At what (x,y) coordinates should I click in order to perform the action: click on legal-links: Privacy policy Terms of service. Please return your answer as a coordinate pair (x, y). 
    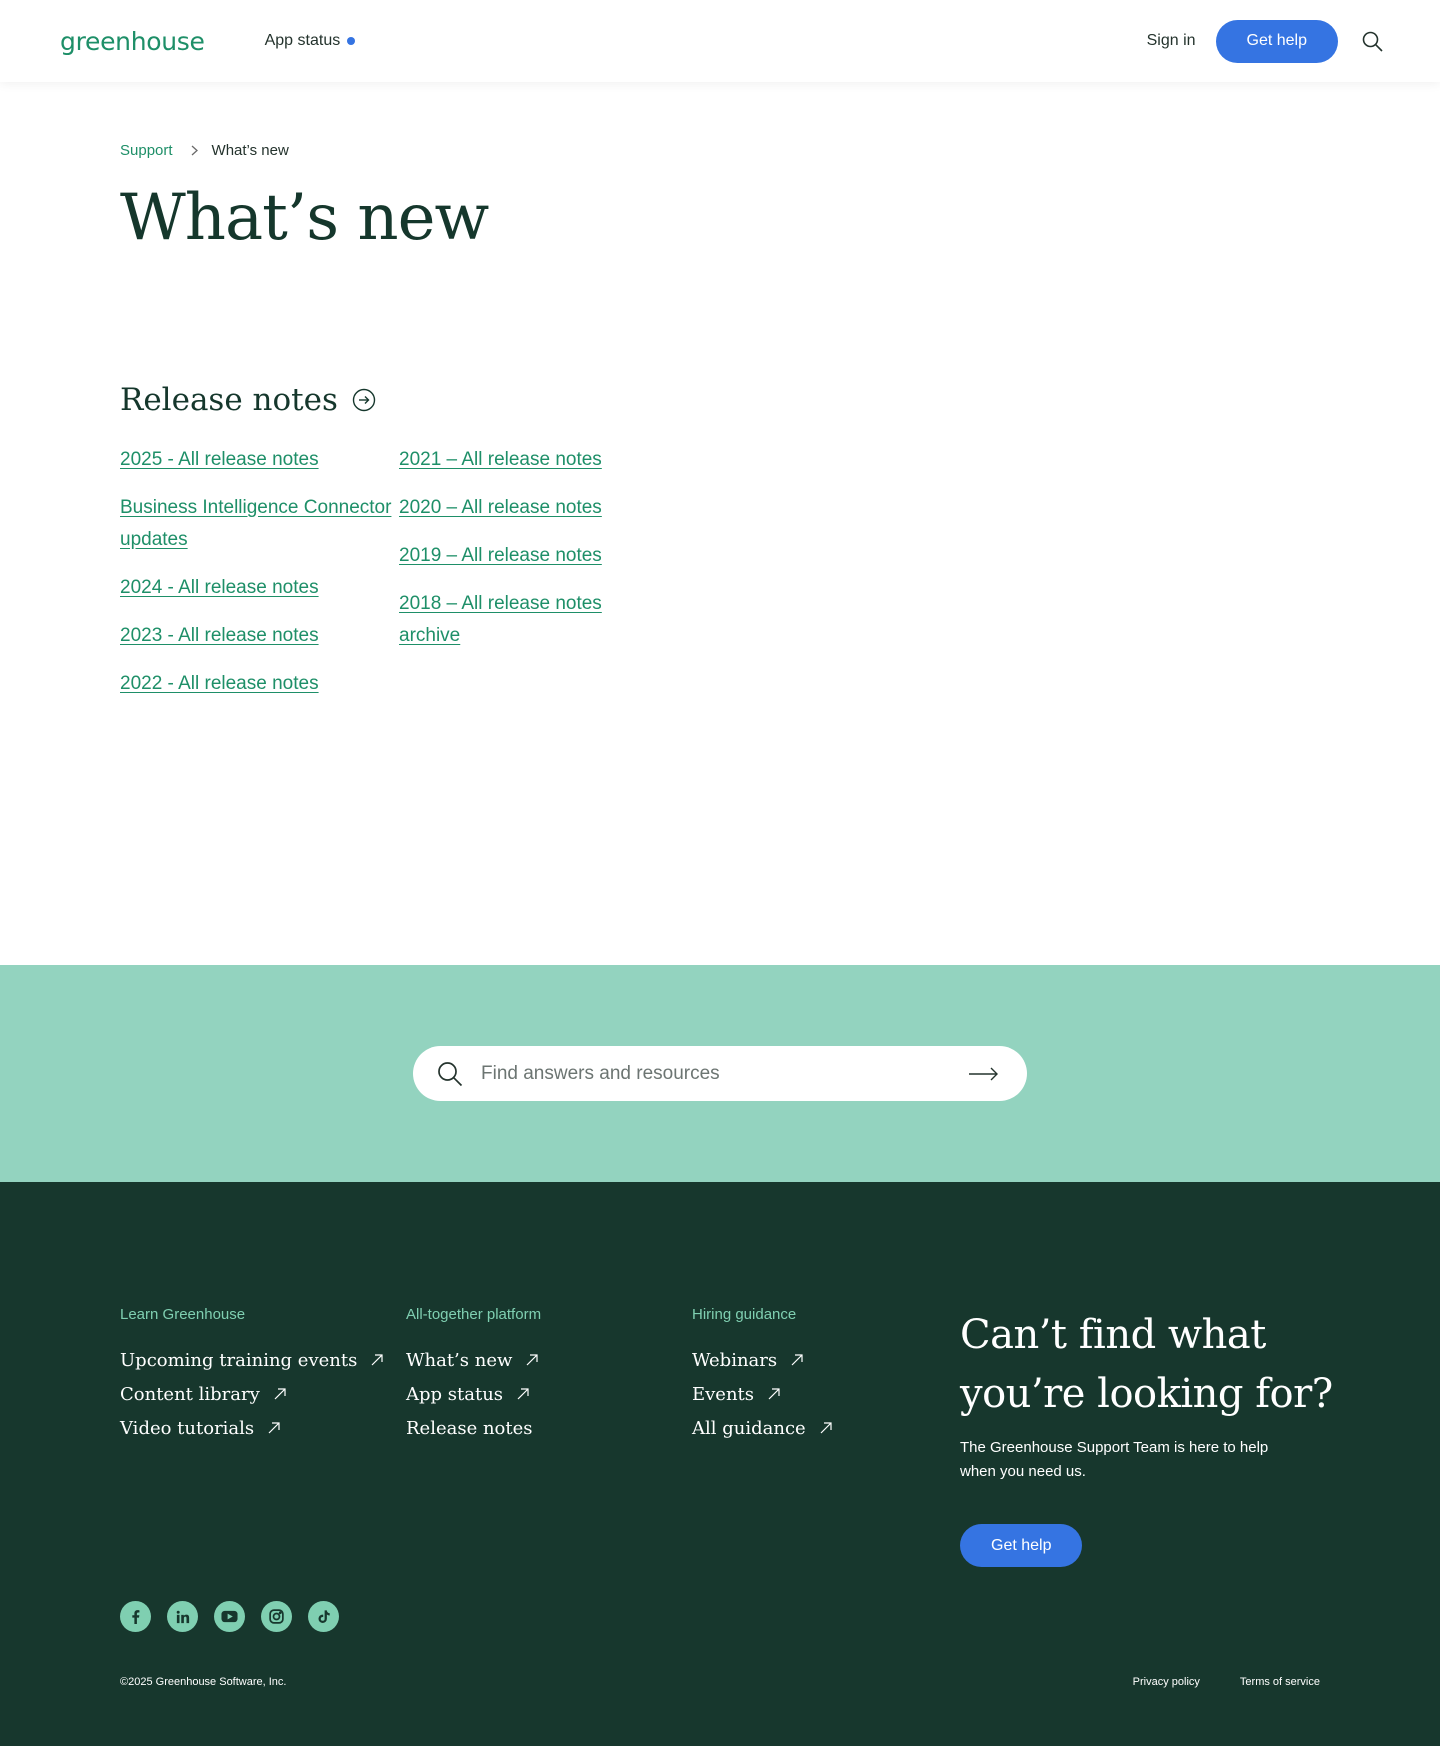
    Looking at the image, I should click on (1226, 1682).